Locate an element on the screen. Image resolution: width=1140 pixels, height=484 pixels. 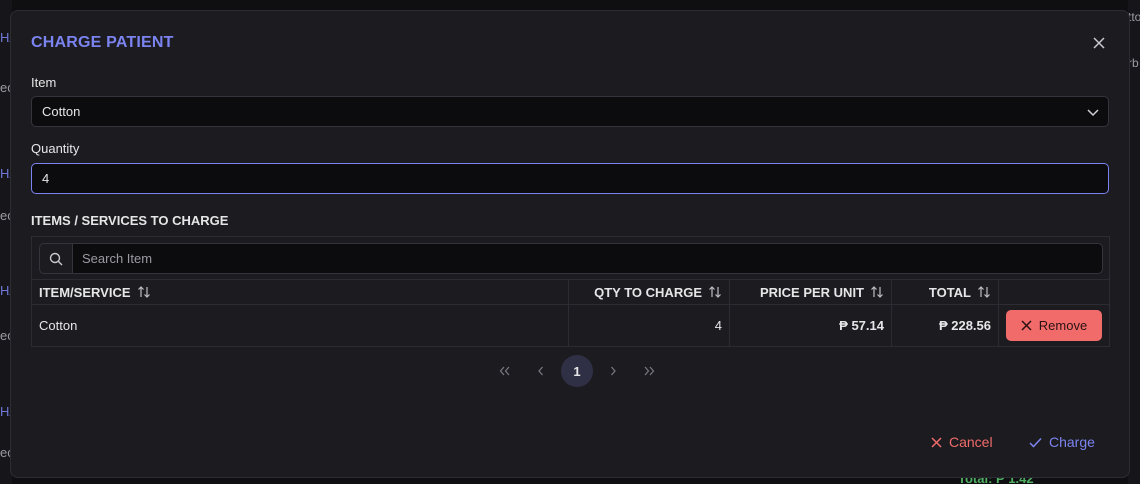
cell-item: Cotton is located at coordinates (300, 325).